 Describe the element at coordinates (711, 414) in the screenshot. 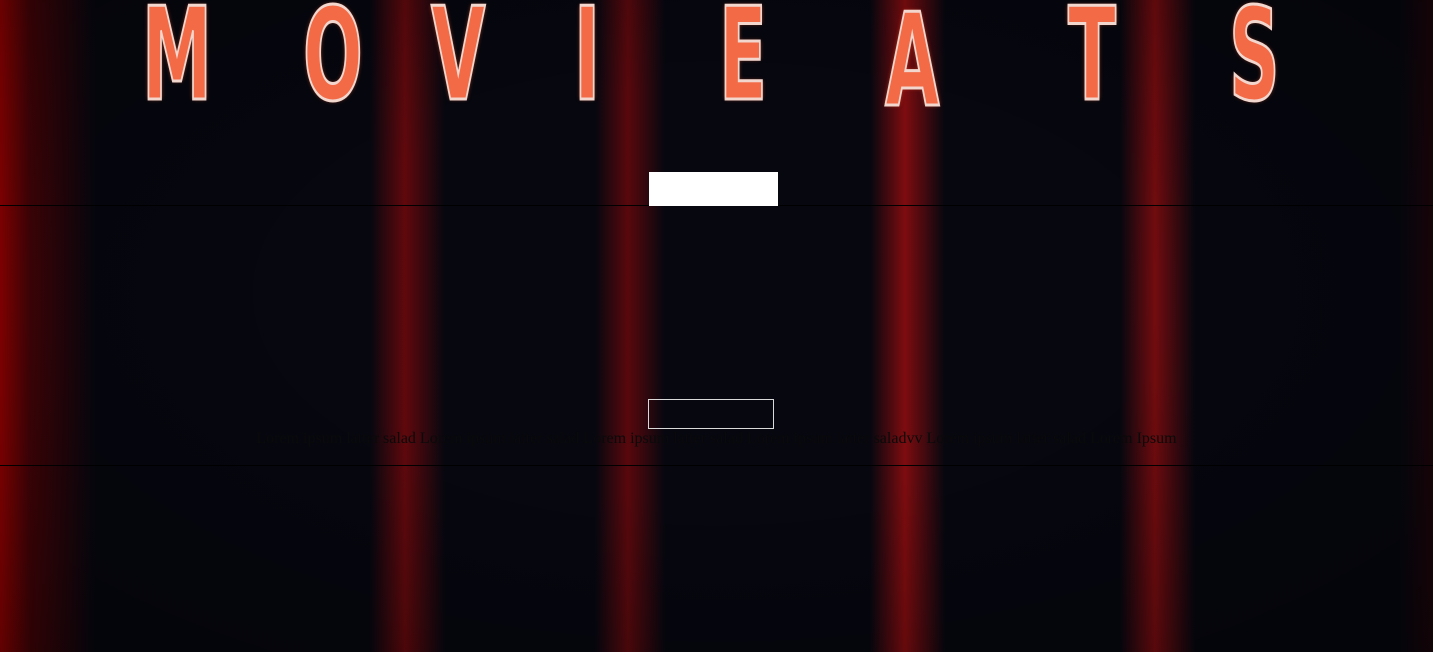

I see `hero-button` at that location.